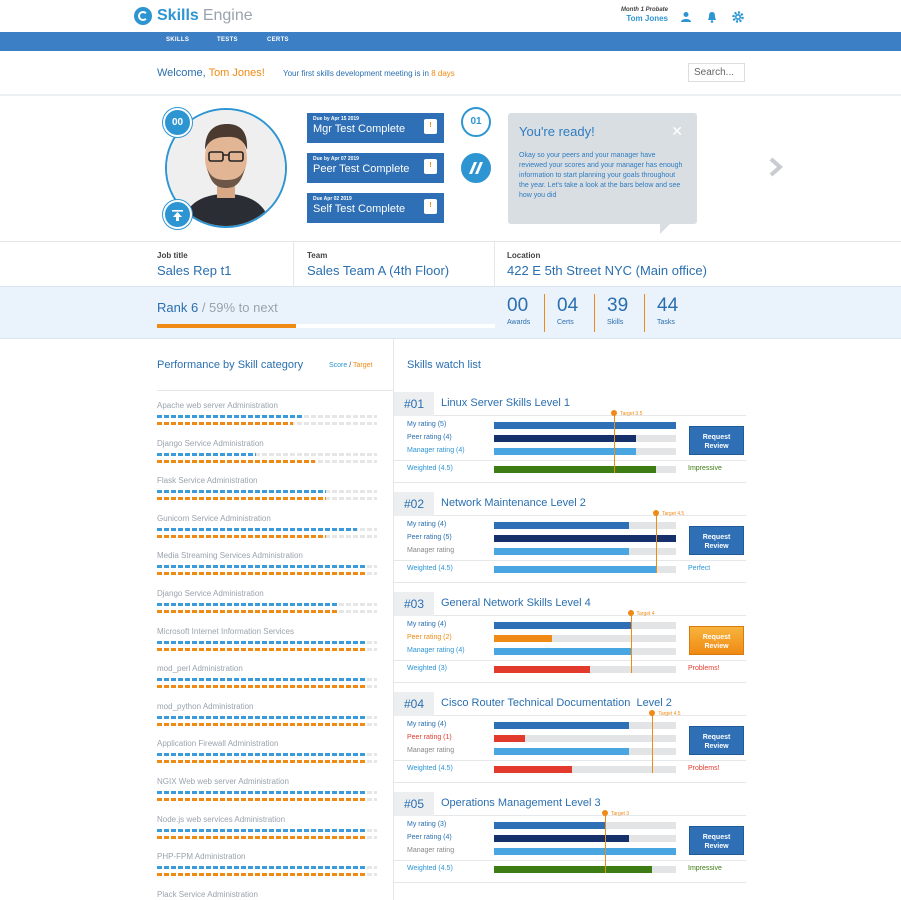 Image resolution: width=901 pixels, height=900 pixels. Describe the element at coordinates (177, 40) in the screenshot. I see `nav-skills: SKILLS` at that location.